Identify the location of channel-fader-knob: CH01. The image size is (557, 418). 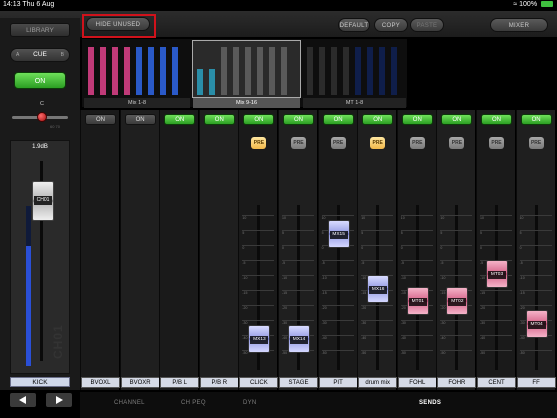
(43, 201).